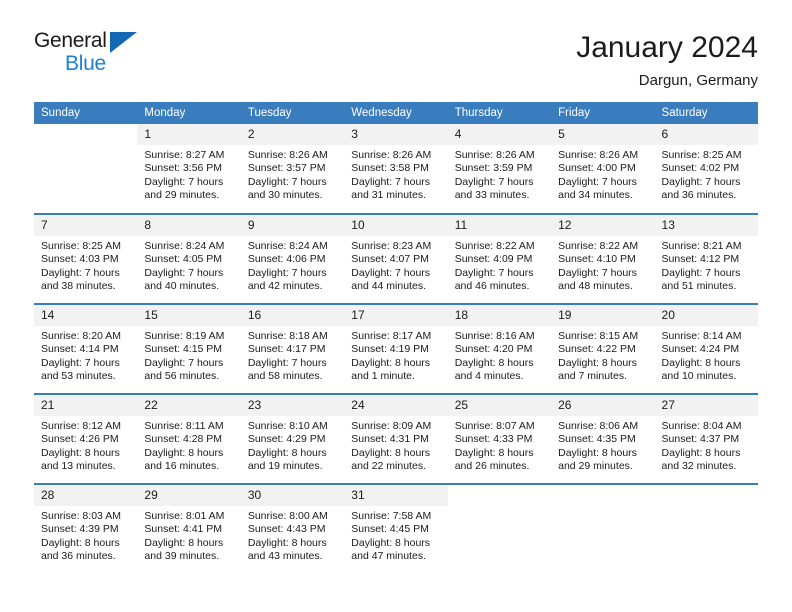 Image resolution: width=792 pixels, height=612 pixels. What do you see at coordinates (396, 405) in the screenshot?
I see `day-number: 24` at bounding box center [396, 405].